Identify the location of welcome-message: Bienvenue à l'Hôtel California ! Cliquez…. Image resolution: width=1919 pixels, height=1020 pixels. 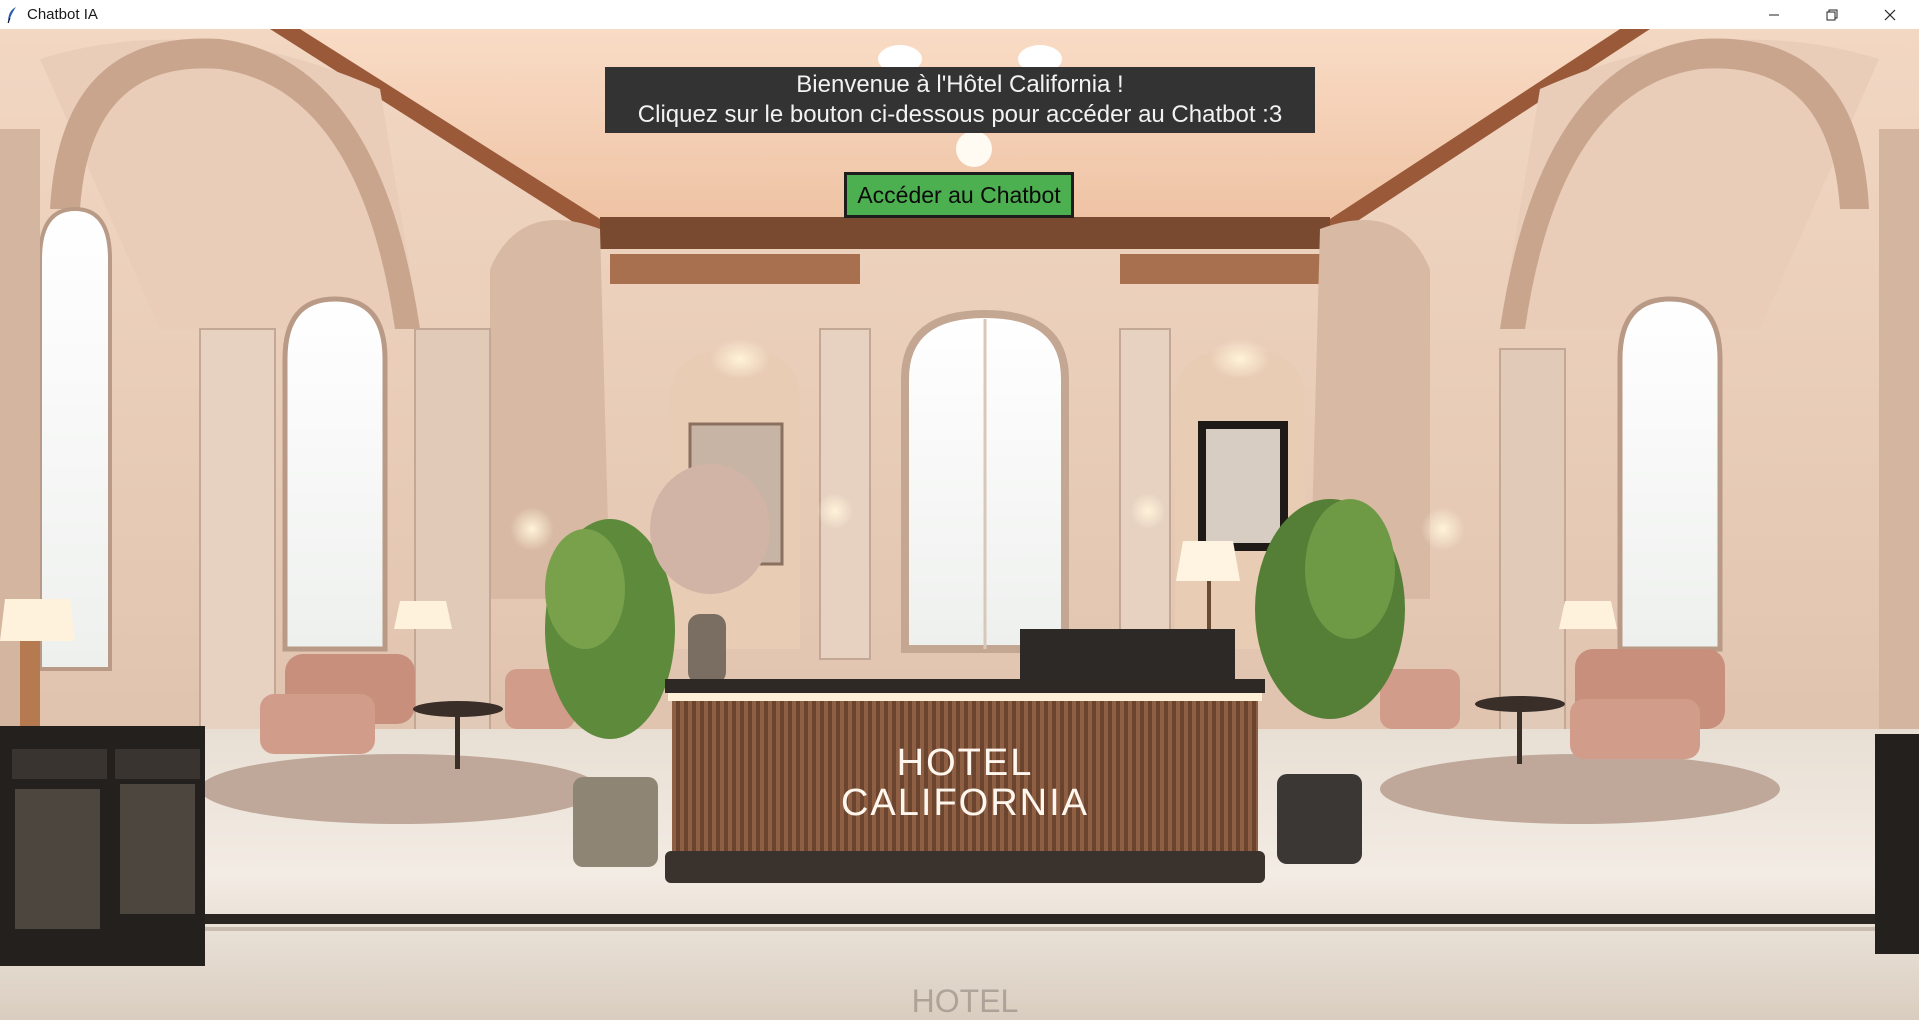
(960, 100).